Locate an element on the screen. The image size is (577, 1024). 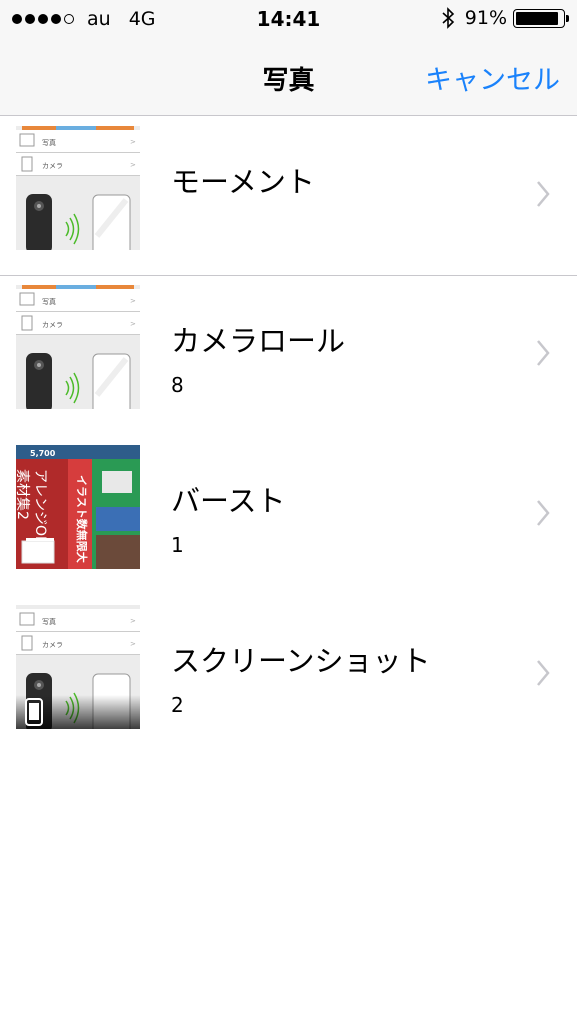
nav-bar: 写真 キャンセル is located at coordinates (288, 77).